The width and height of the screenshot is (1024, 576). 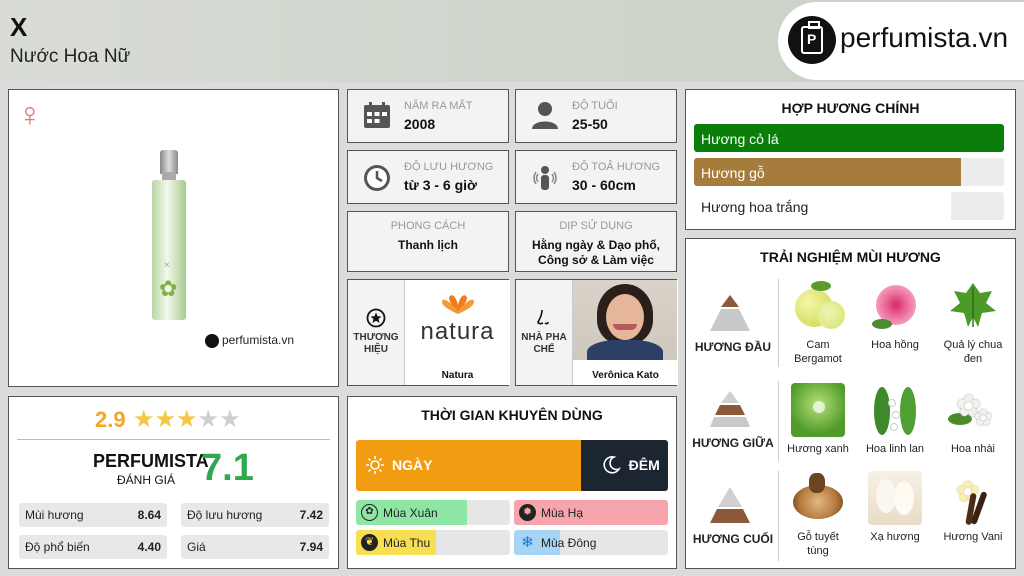 I want to click on accord-label: Hương gỗ, so click(x=733, y=173).